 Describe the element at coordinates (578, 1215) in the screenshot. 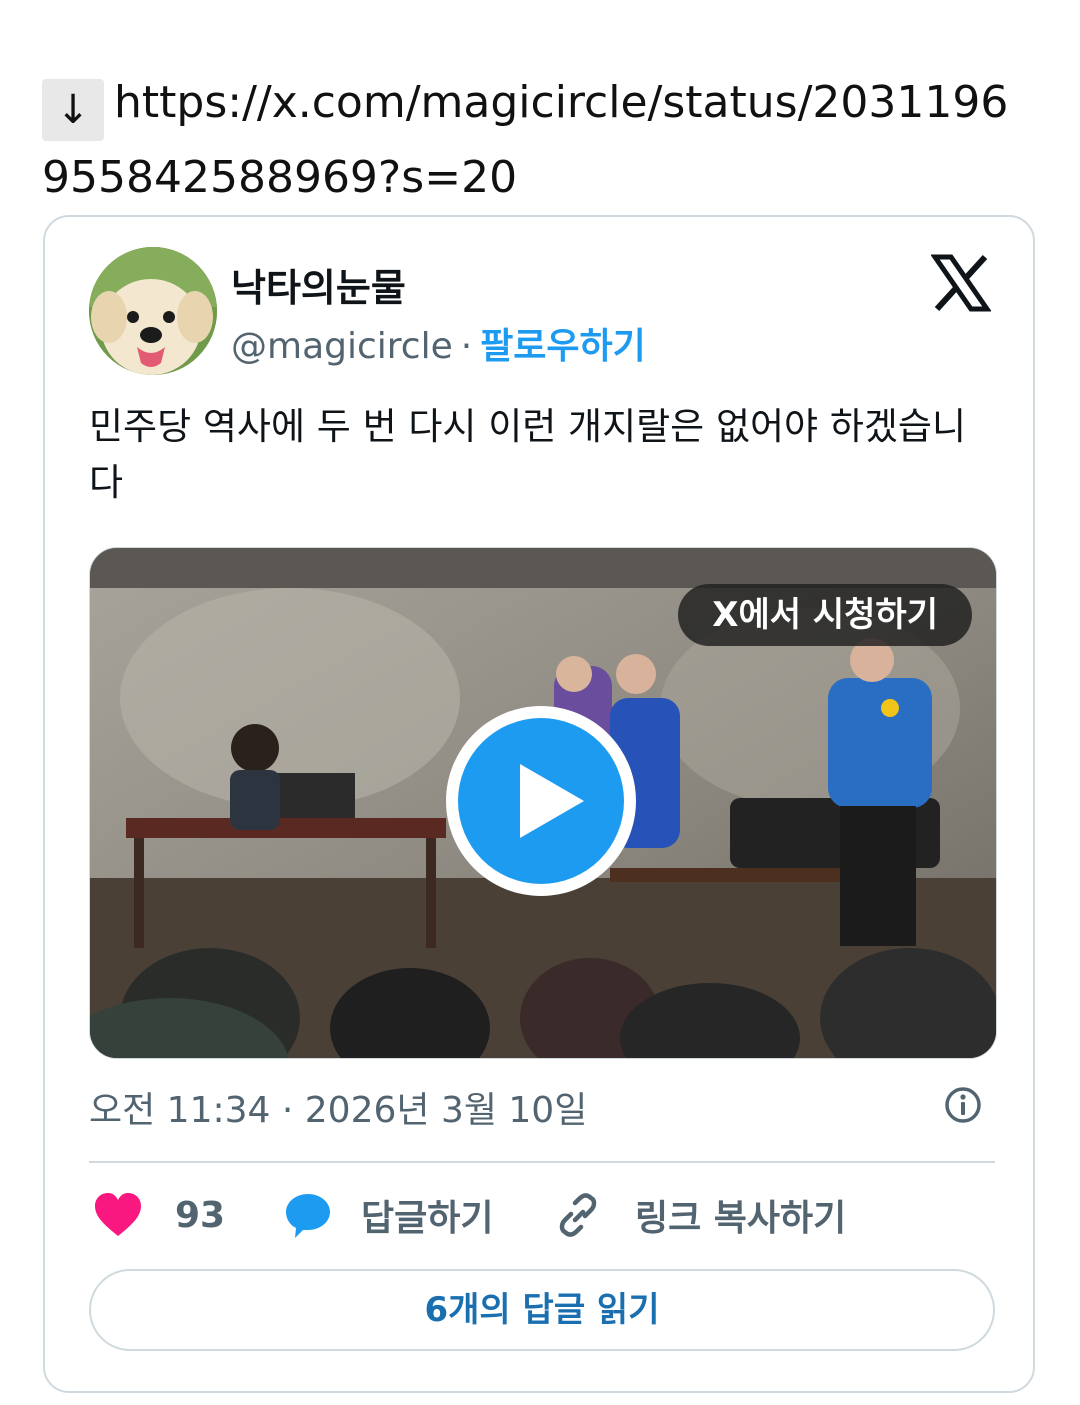

I see `link-icon` at that location.